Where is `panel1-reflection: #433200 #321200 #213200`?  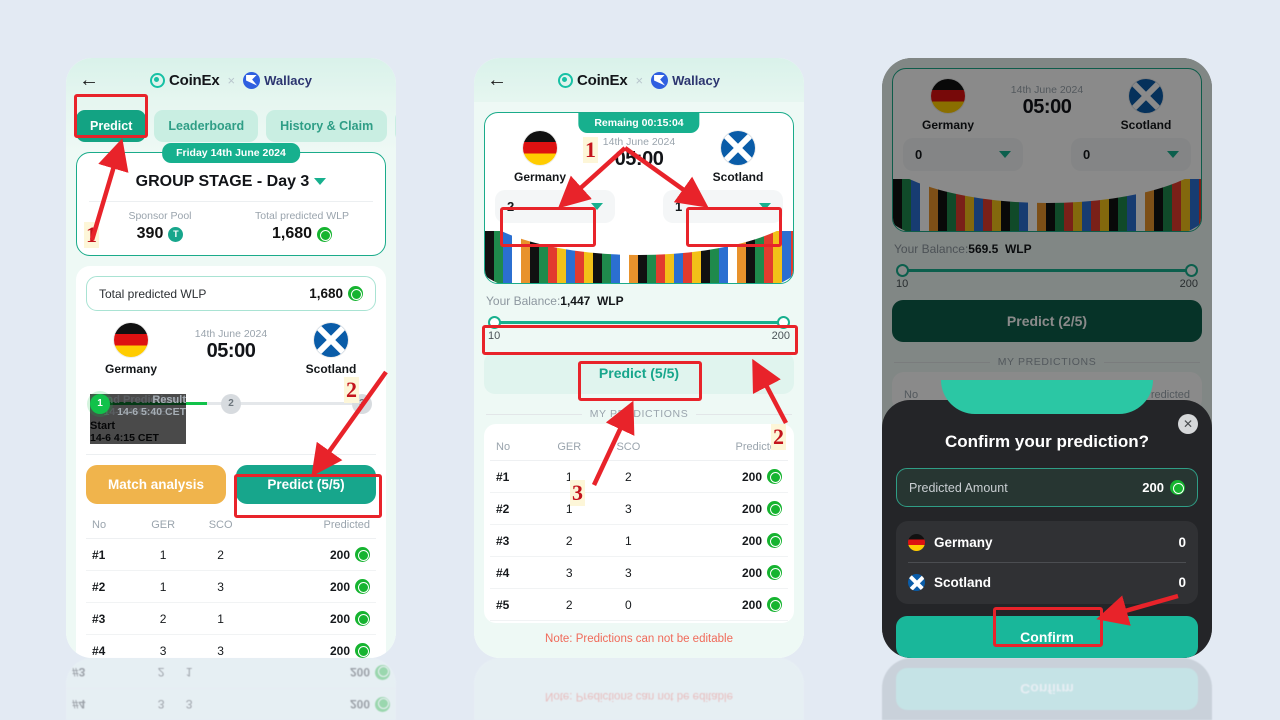 panel1-reflection: #433200 #321200 #213200 is located at coordinates (231, 689).